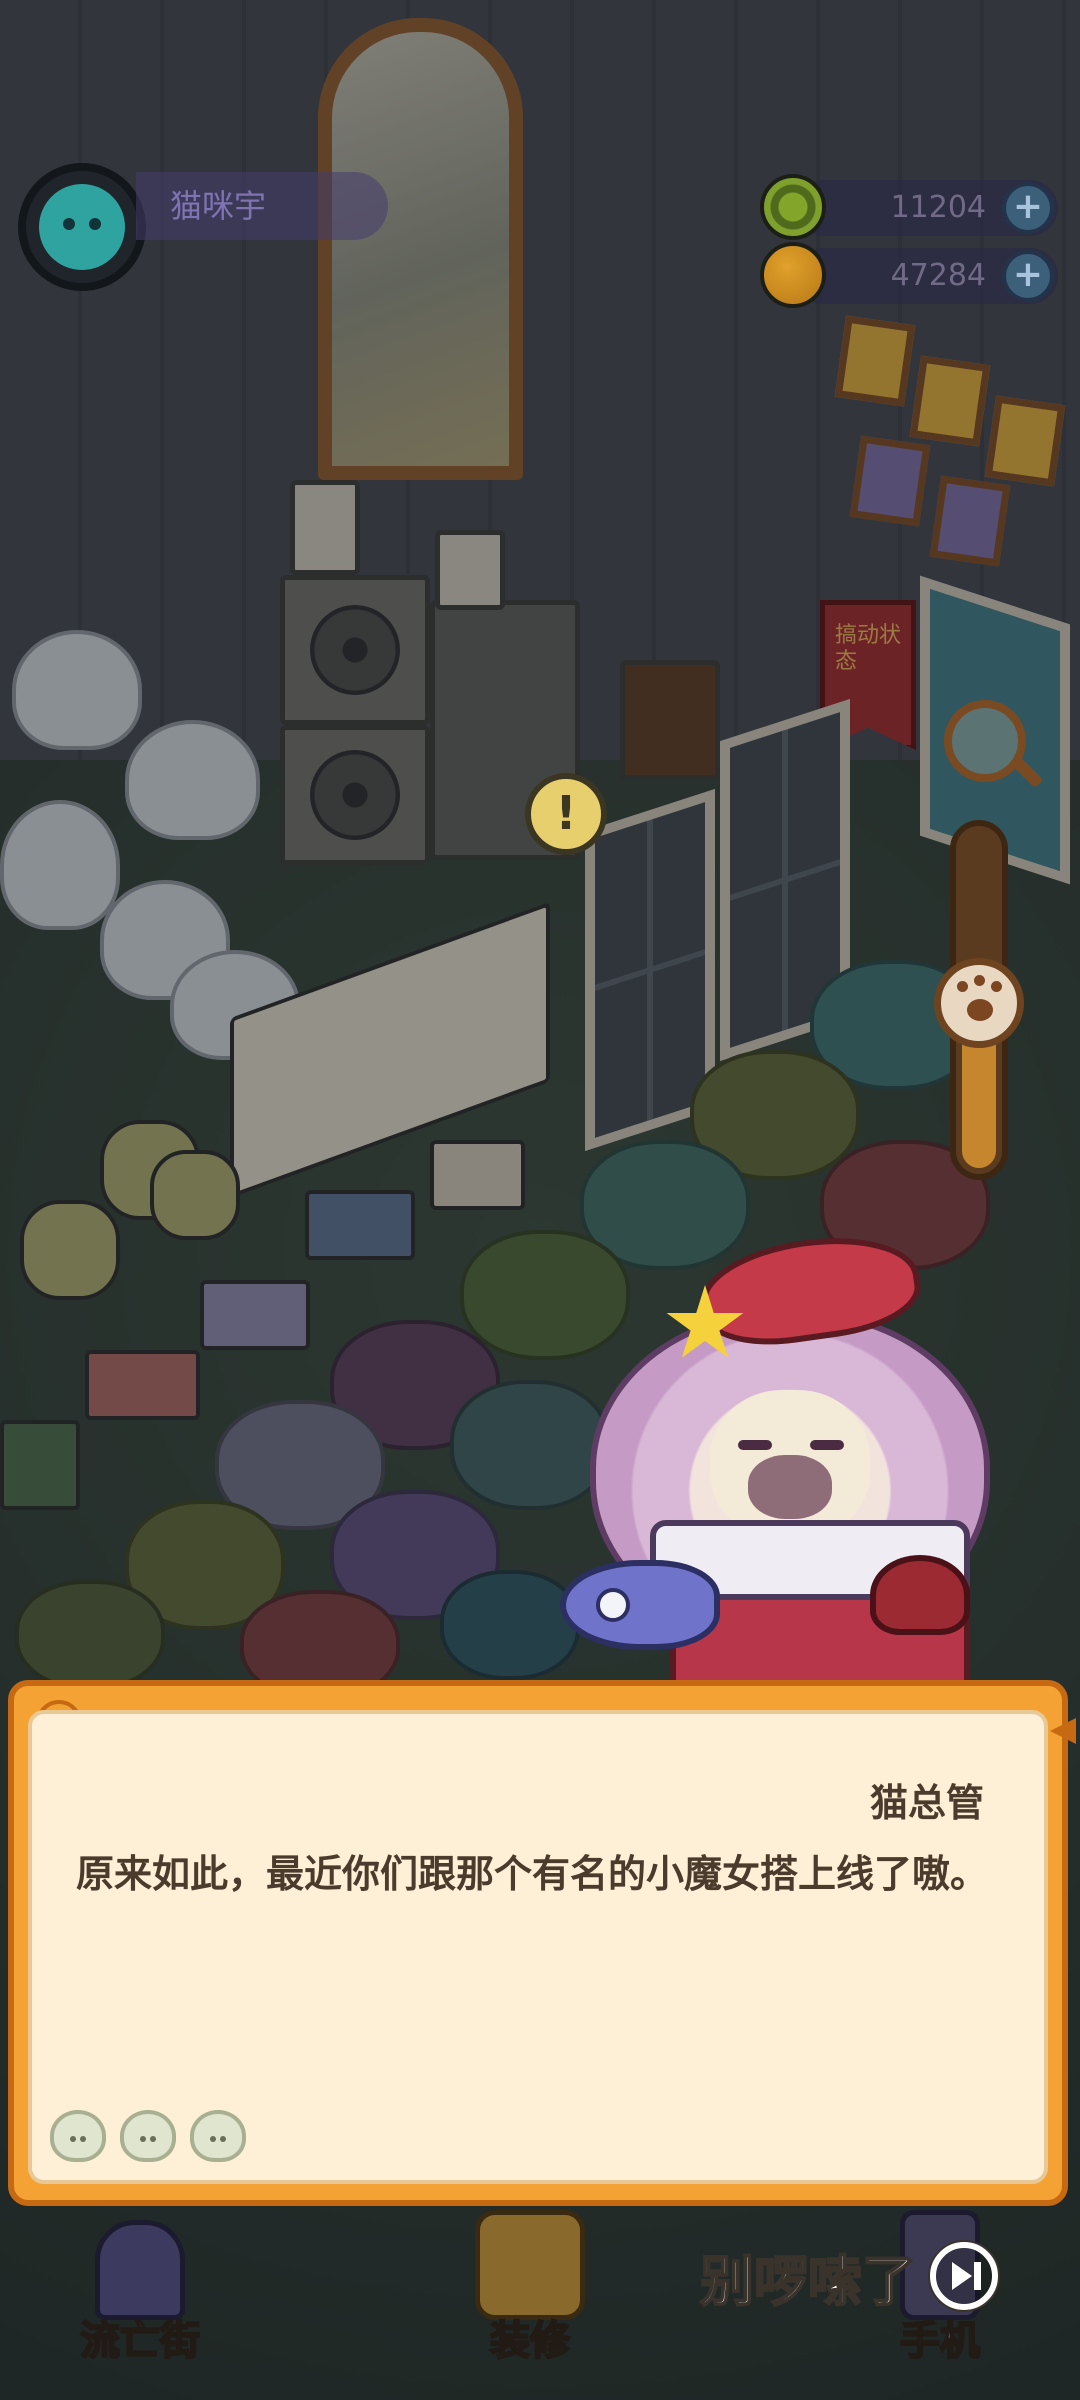  Describe the element at coordinates (938, 207) in the screenshot. I see `currency-green-amount: 11204` at that location.